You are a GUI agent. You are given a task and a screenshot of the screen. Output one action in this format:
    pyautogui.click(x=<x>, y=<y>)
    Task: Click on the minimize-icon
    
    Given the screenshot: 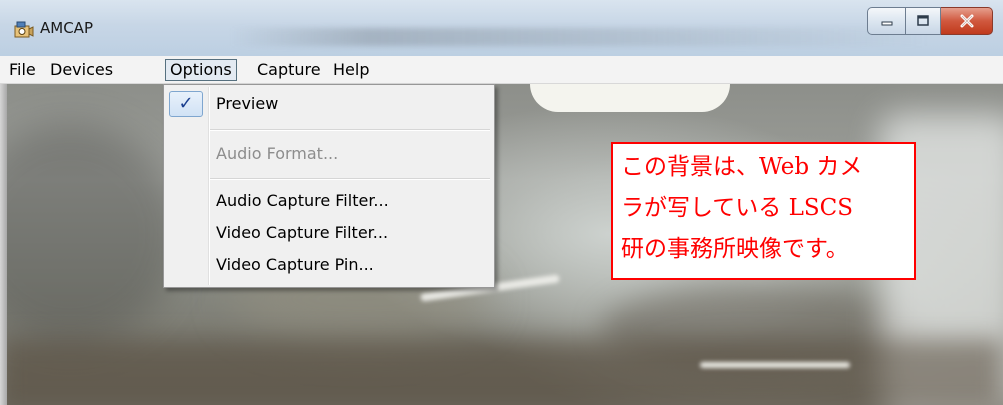 What is the action you would take?
    pyautogui.click(x=886, y=23)
    